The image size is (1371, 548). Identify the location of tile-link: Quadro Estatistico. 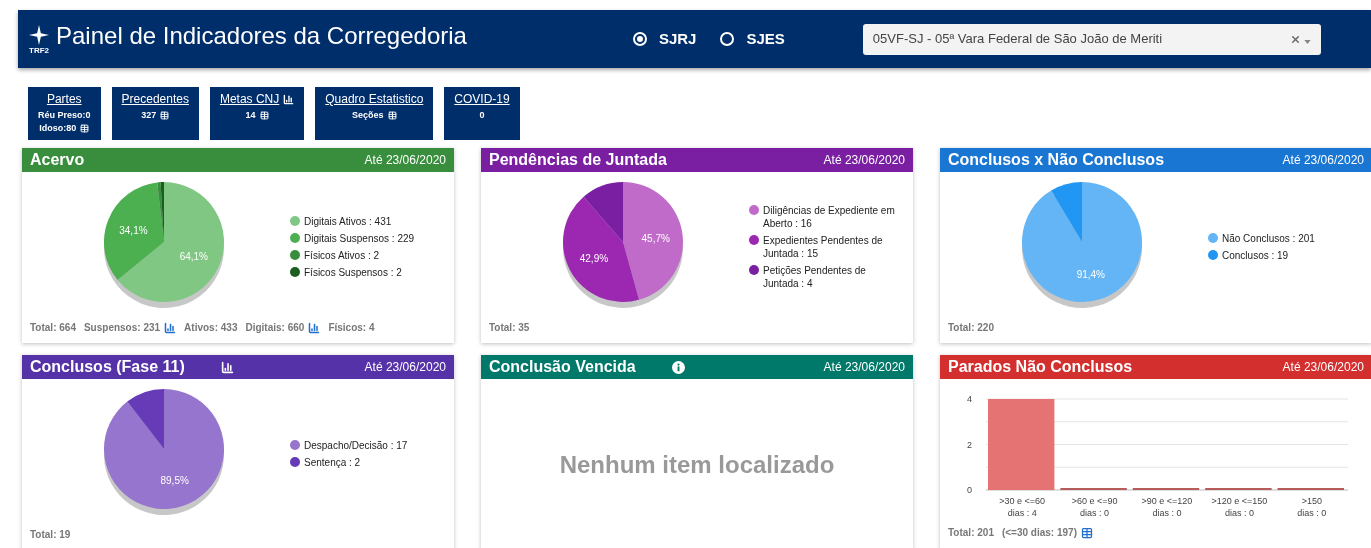
(374, 99).